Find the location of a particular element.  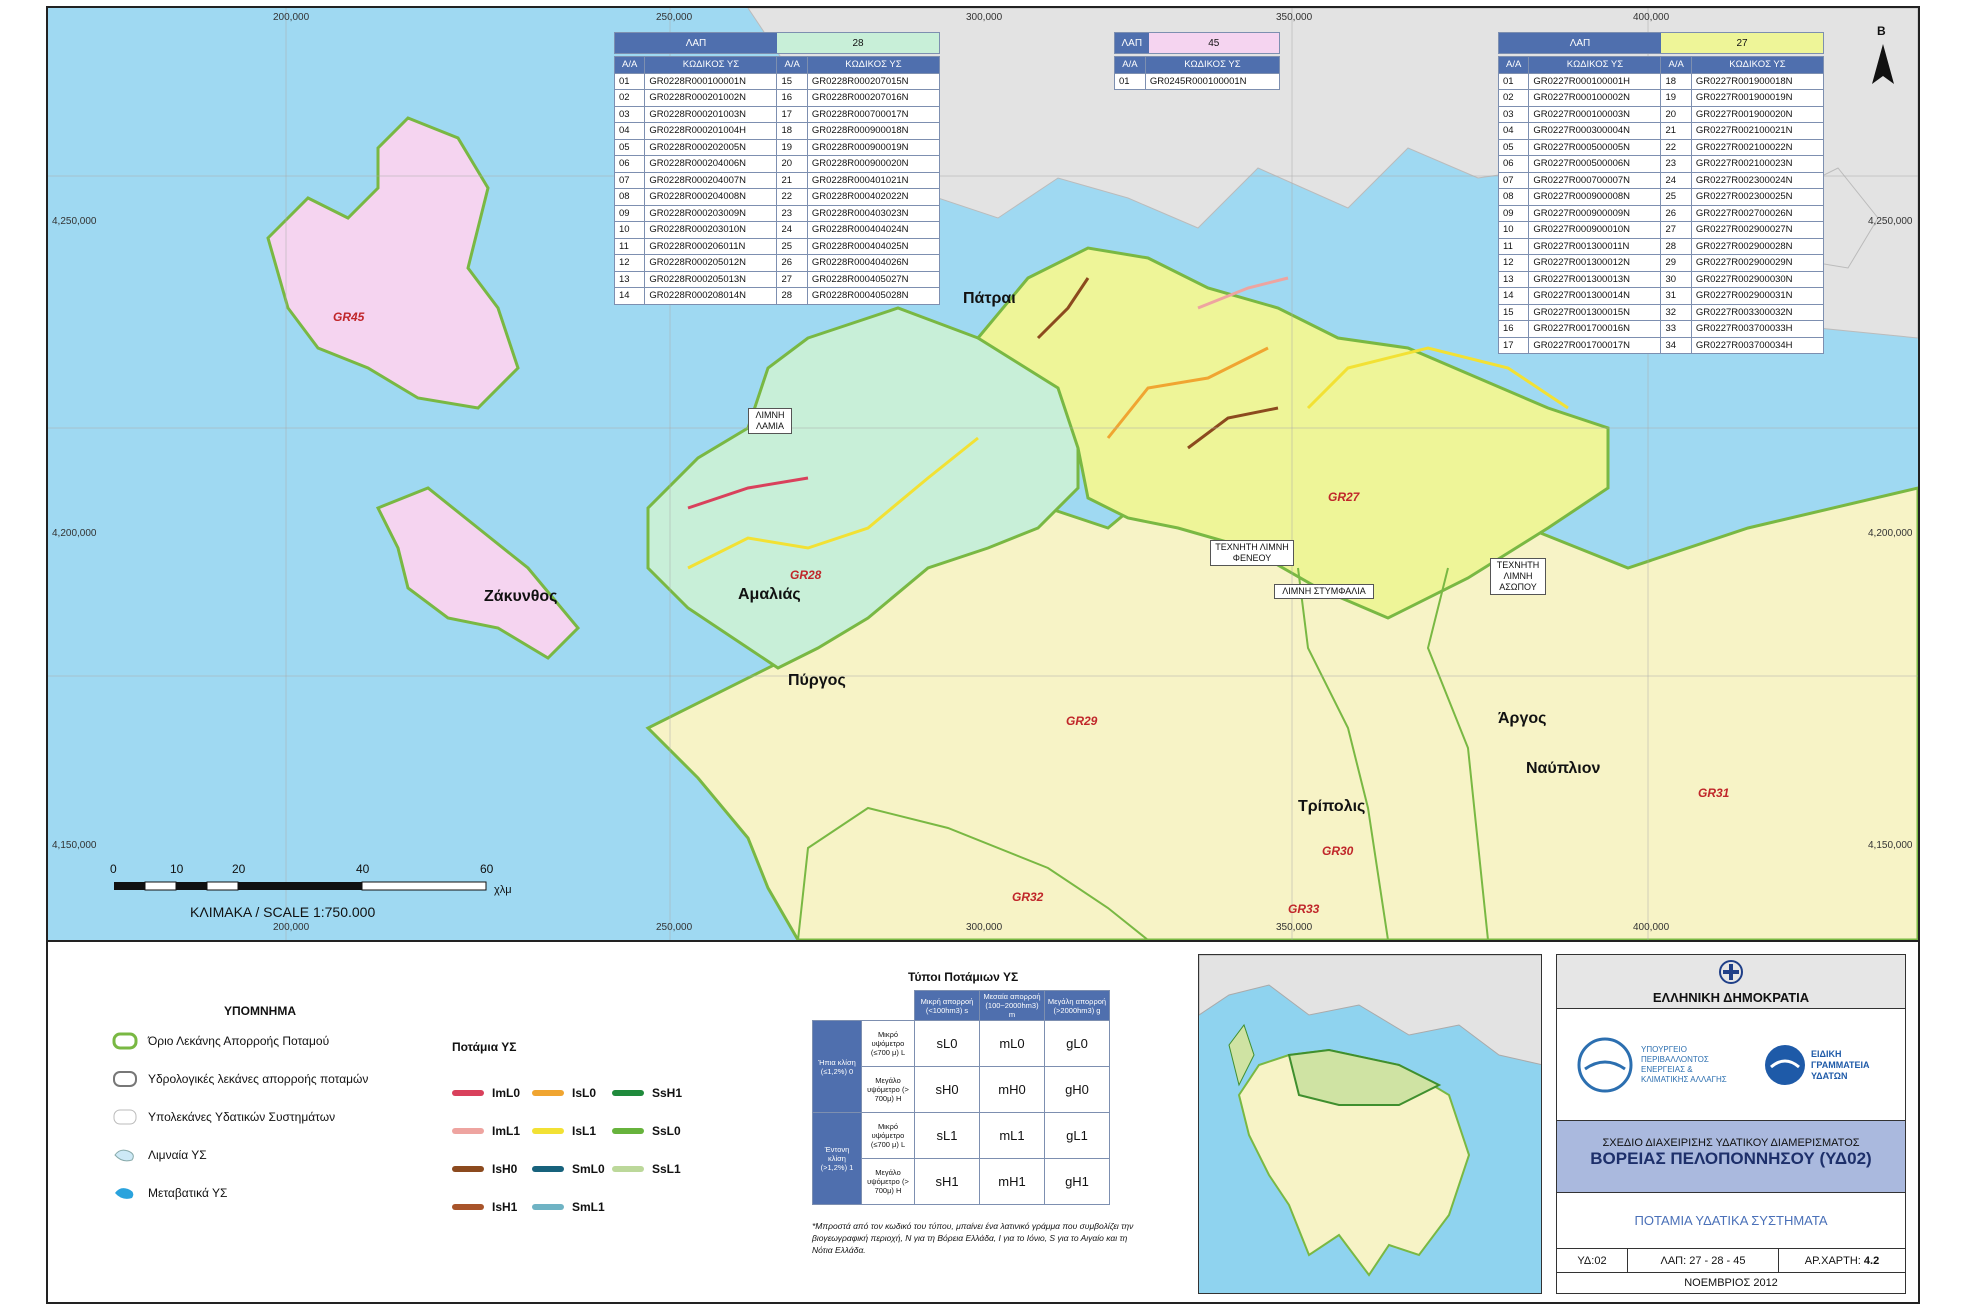

row-code: GR0227R001900018N is located at coordinates (1757, 81).